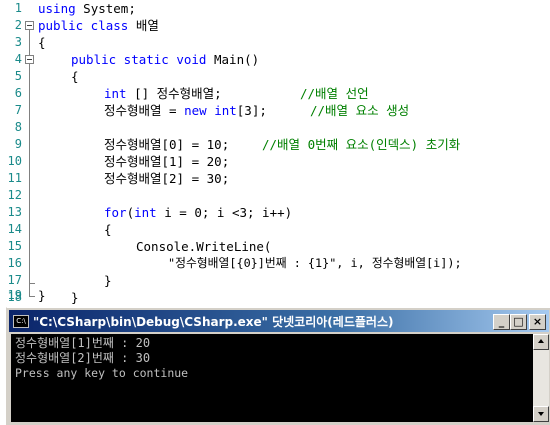 The height and width of the screenshot is (425, 550). What do you see at coordinates (204, 246) in the screenshot?
I see `code-line-15: Console.WriteLine(` at bounding box center [204, 246].